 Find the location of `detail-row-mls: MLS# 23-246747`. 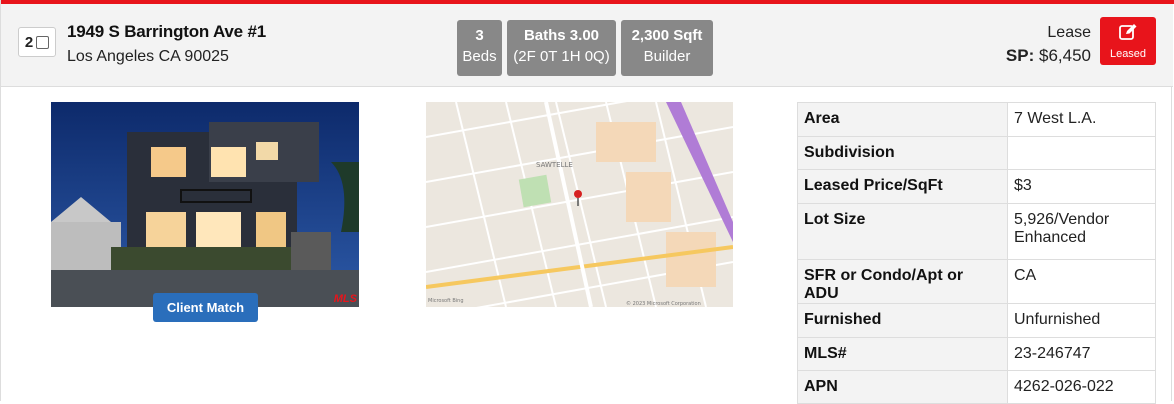

detail-row-mls: MLS# 23-246747 is located at coordinates (976, 354).